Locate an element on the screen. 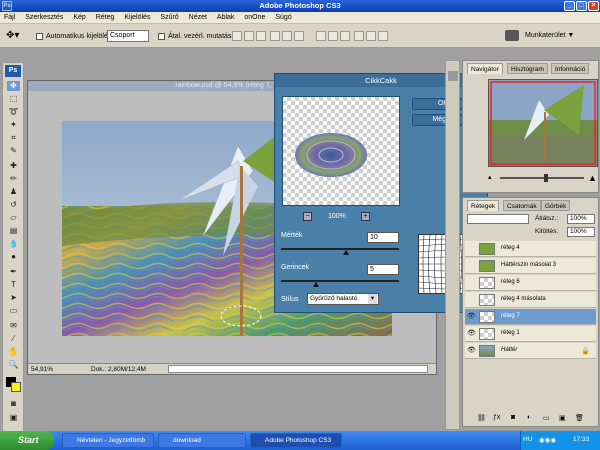 The height and width of the screenshot is (450, 600). minimize-button: _ is located at coordinates (569, 6).